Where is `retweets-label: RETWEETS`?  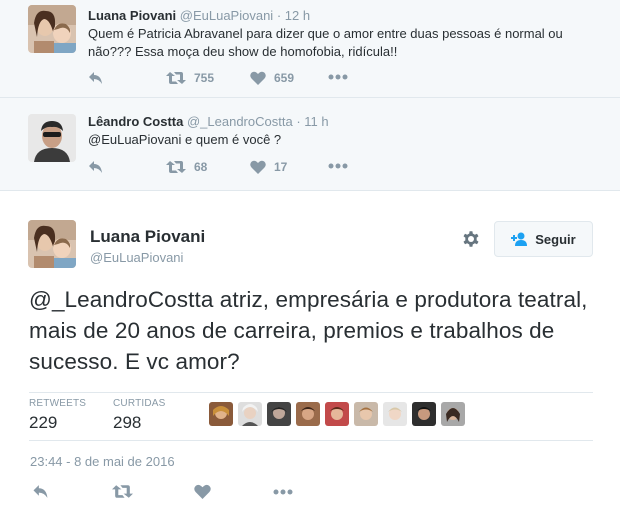
retweets-label: RETWEETS is located at coordinates (58, 403).